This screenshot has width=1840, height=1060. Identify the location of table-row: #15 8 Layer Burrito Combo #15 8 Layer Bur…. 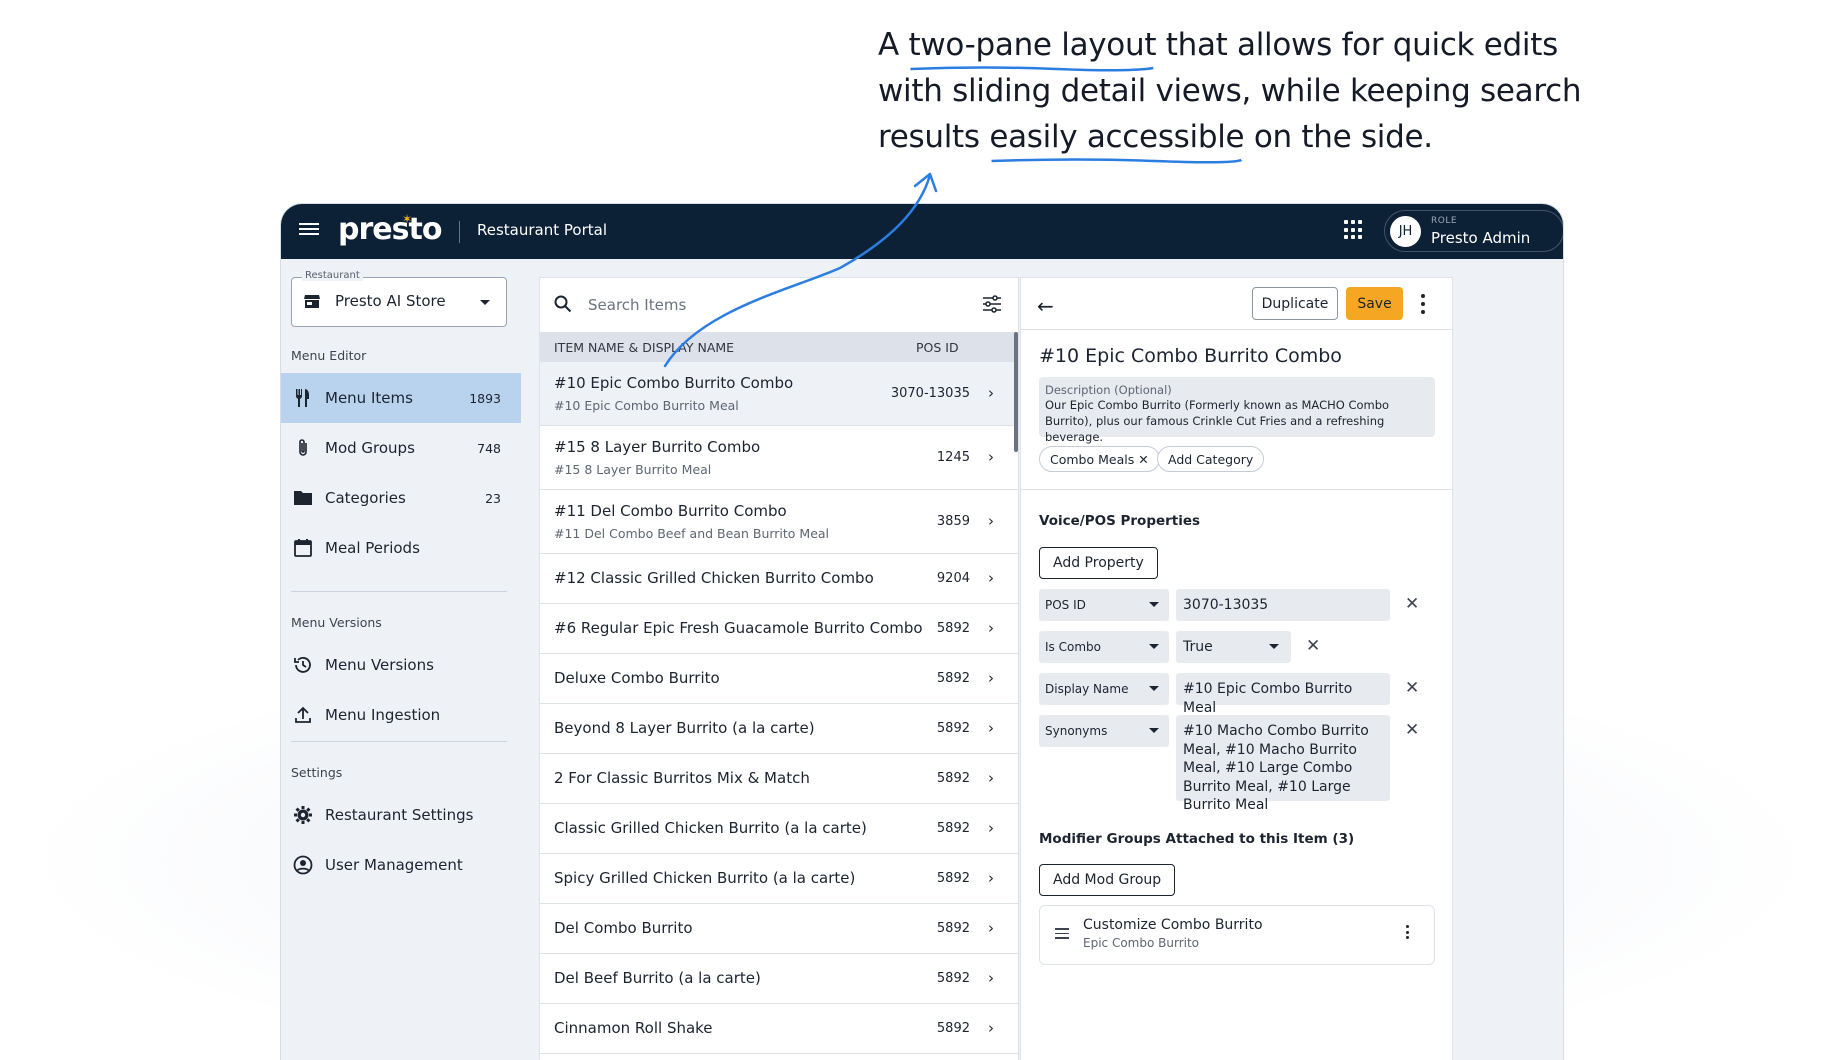
(779, 458).